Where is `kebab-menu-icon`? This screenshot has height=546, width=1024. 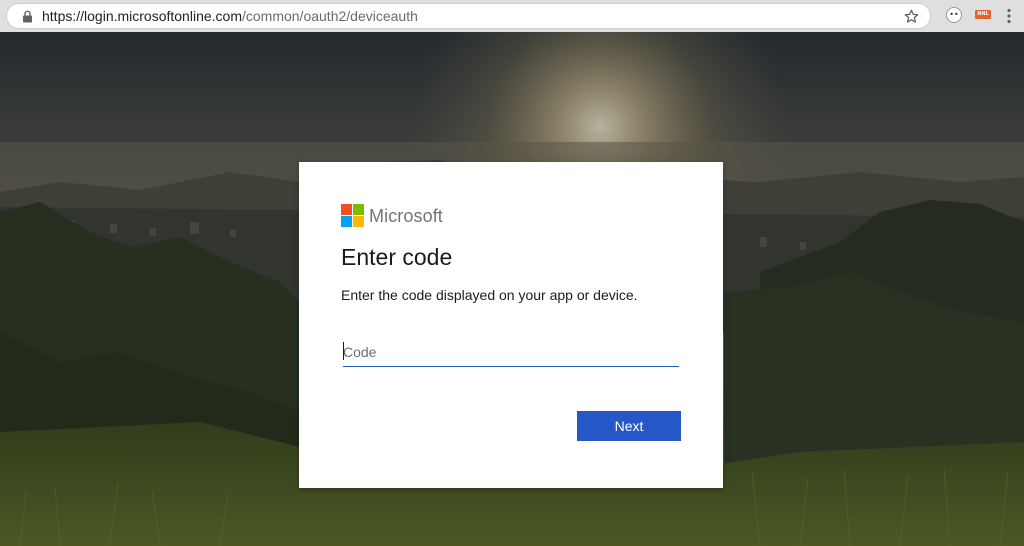
kebab-menu-icon is located at coordinates (1009, 16).